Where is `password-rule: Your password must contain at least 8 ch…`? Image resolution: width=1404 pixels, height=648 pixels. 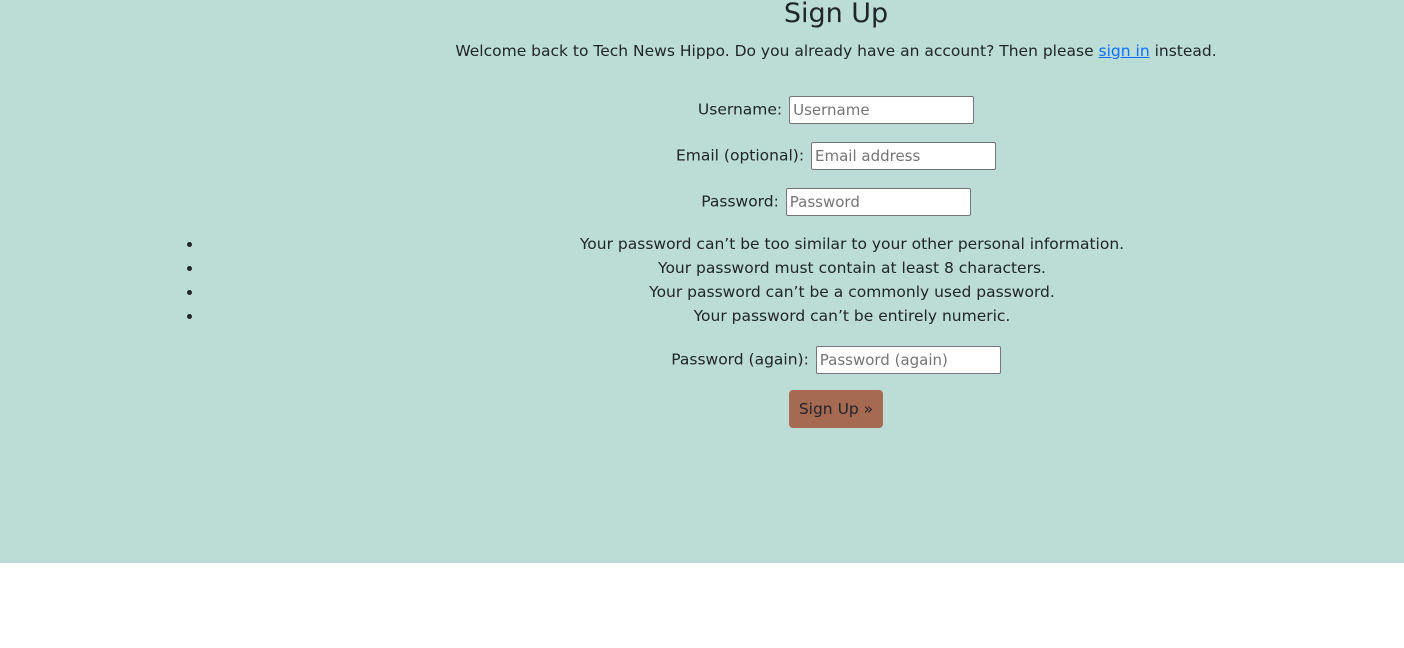
password-rule: Your password must contain at least 8 ch… is located at coordinates (803, 268).